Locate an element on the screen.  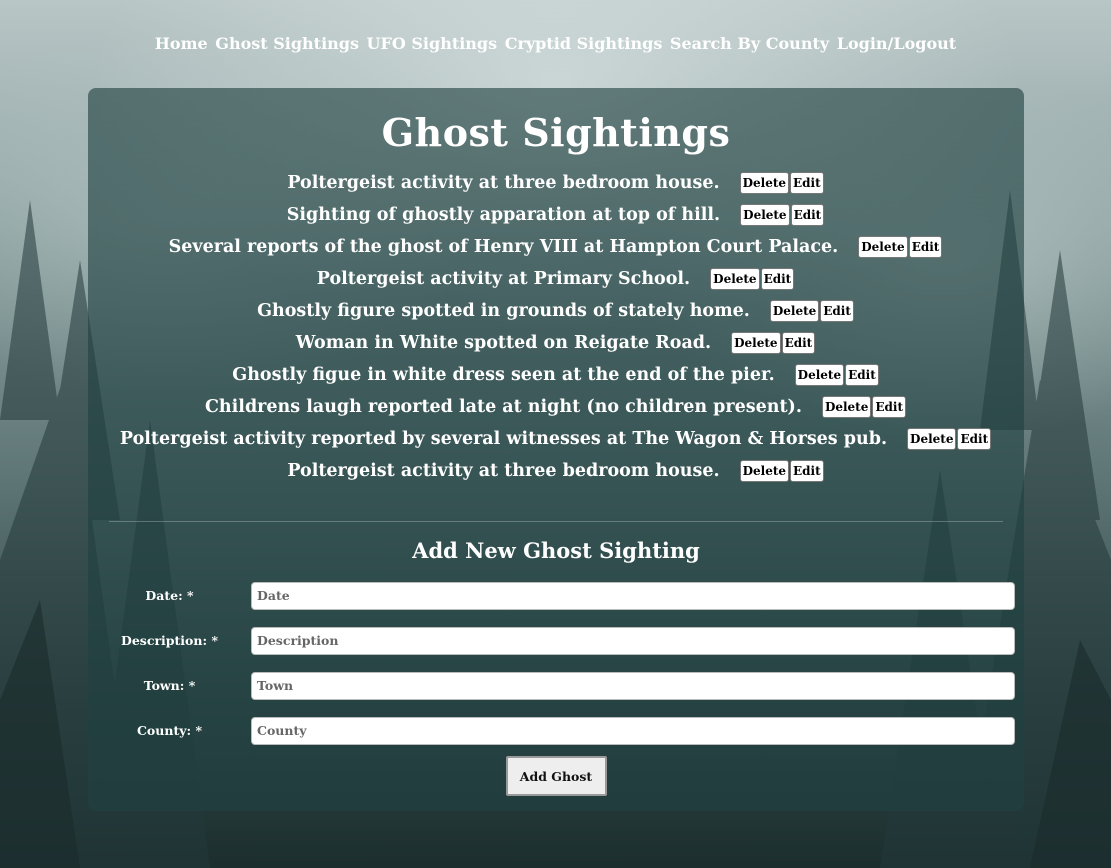
date-field is located at coordinates (633, 595).